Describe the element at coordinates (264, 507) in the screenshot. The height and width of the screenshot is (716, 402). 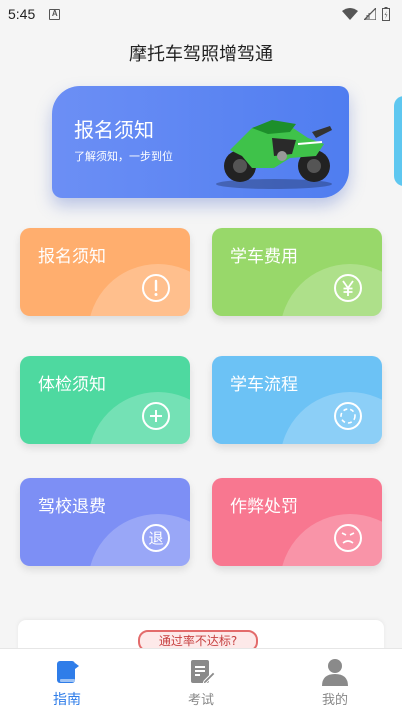
I see `card-label: 作弊处罚` at that location.